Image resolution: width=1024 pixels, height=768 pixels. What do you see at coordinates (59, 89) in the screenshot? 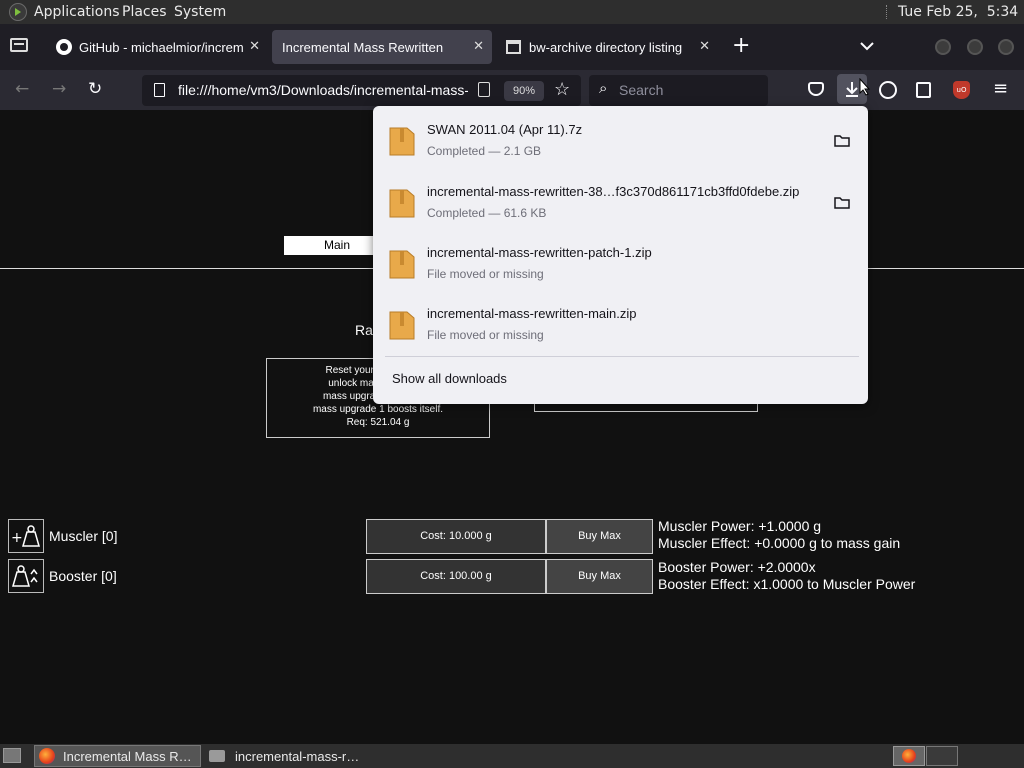
I see `forward-icon: →` at bounding box center [59, 89].